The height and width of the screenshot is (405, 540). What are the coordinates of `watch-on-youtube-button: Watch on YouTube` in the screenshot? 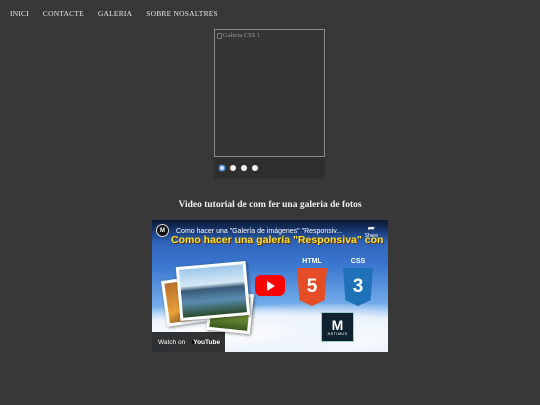 It's located at (188, 342).